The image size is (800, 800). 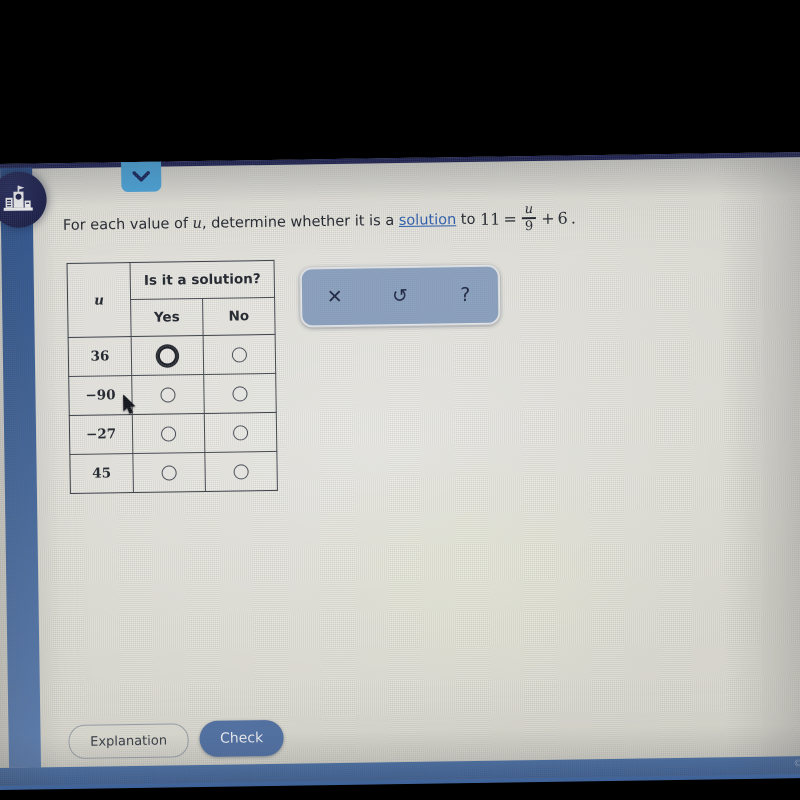 I want to click on browser-chrome-edge, so click(x=400, y=160).